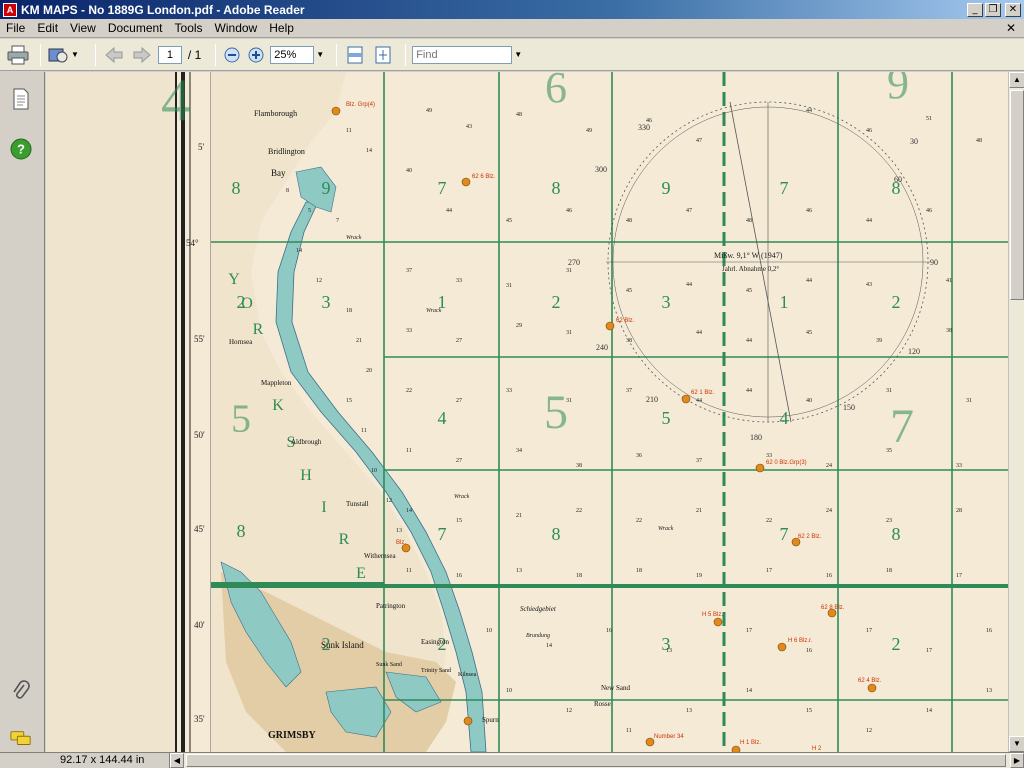 Image resolution: width=1024 pixels, height=768 pixels. I want to click on svg-text: 33, so click(409, 331).